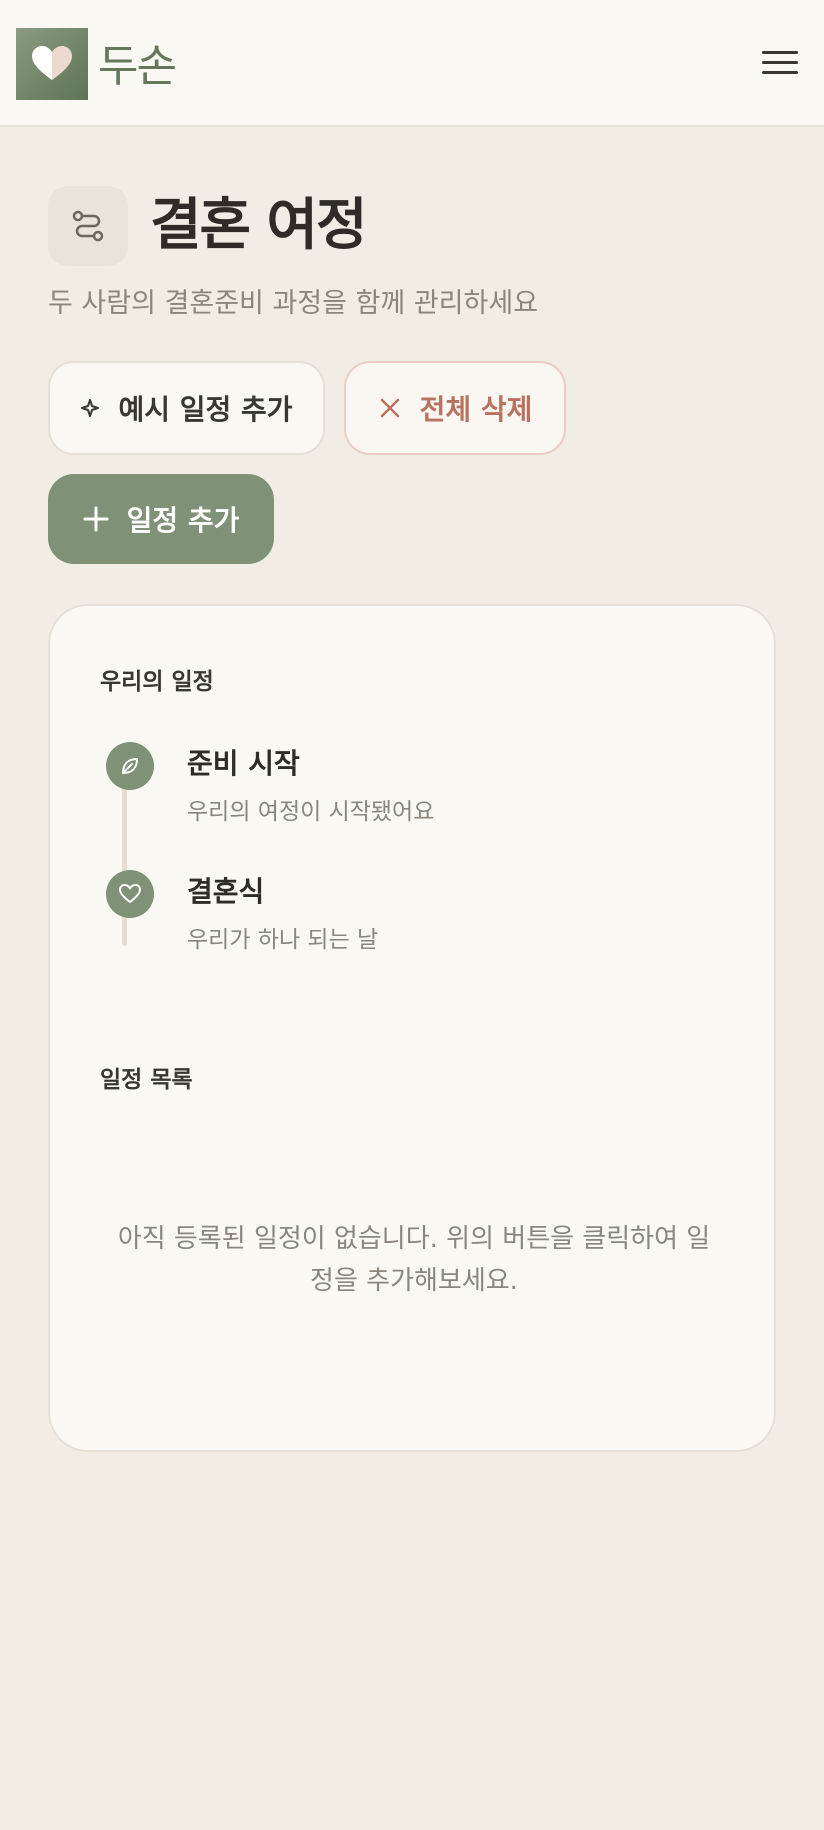 This screenshot has height=1830, width=824. I want to click on add-example-button: 예시 일정 추가, so click(186, 408).